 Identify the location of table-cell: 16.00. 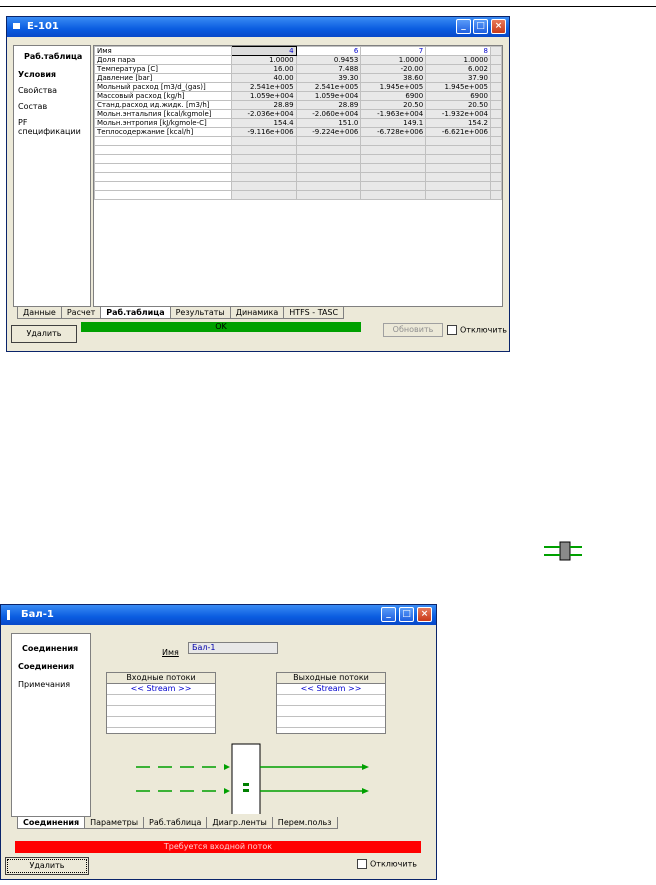
(263, 69).